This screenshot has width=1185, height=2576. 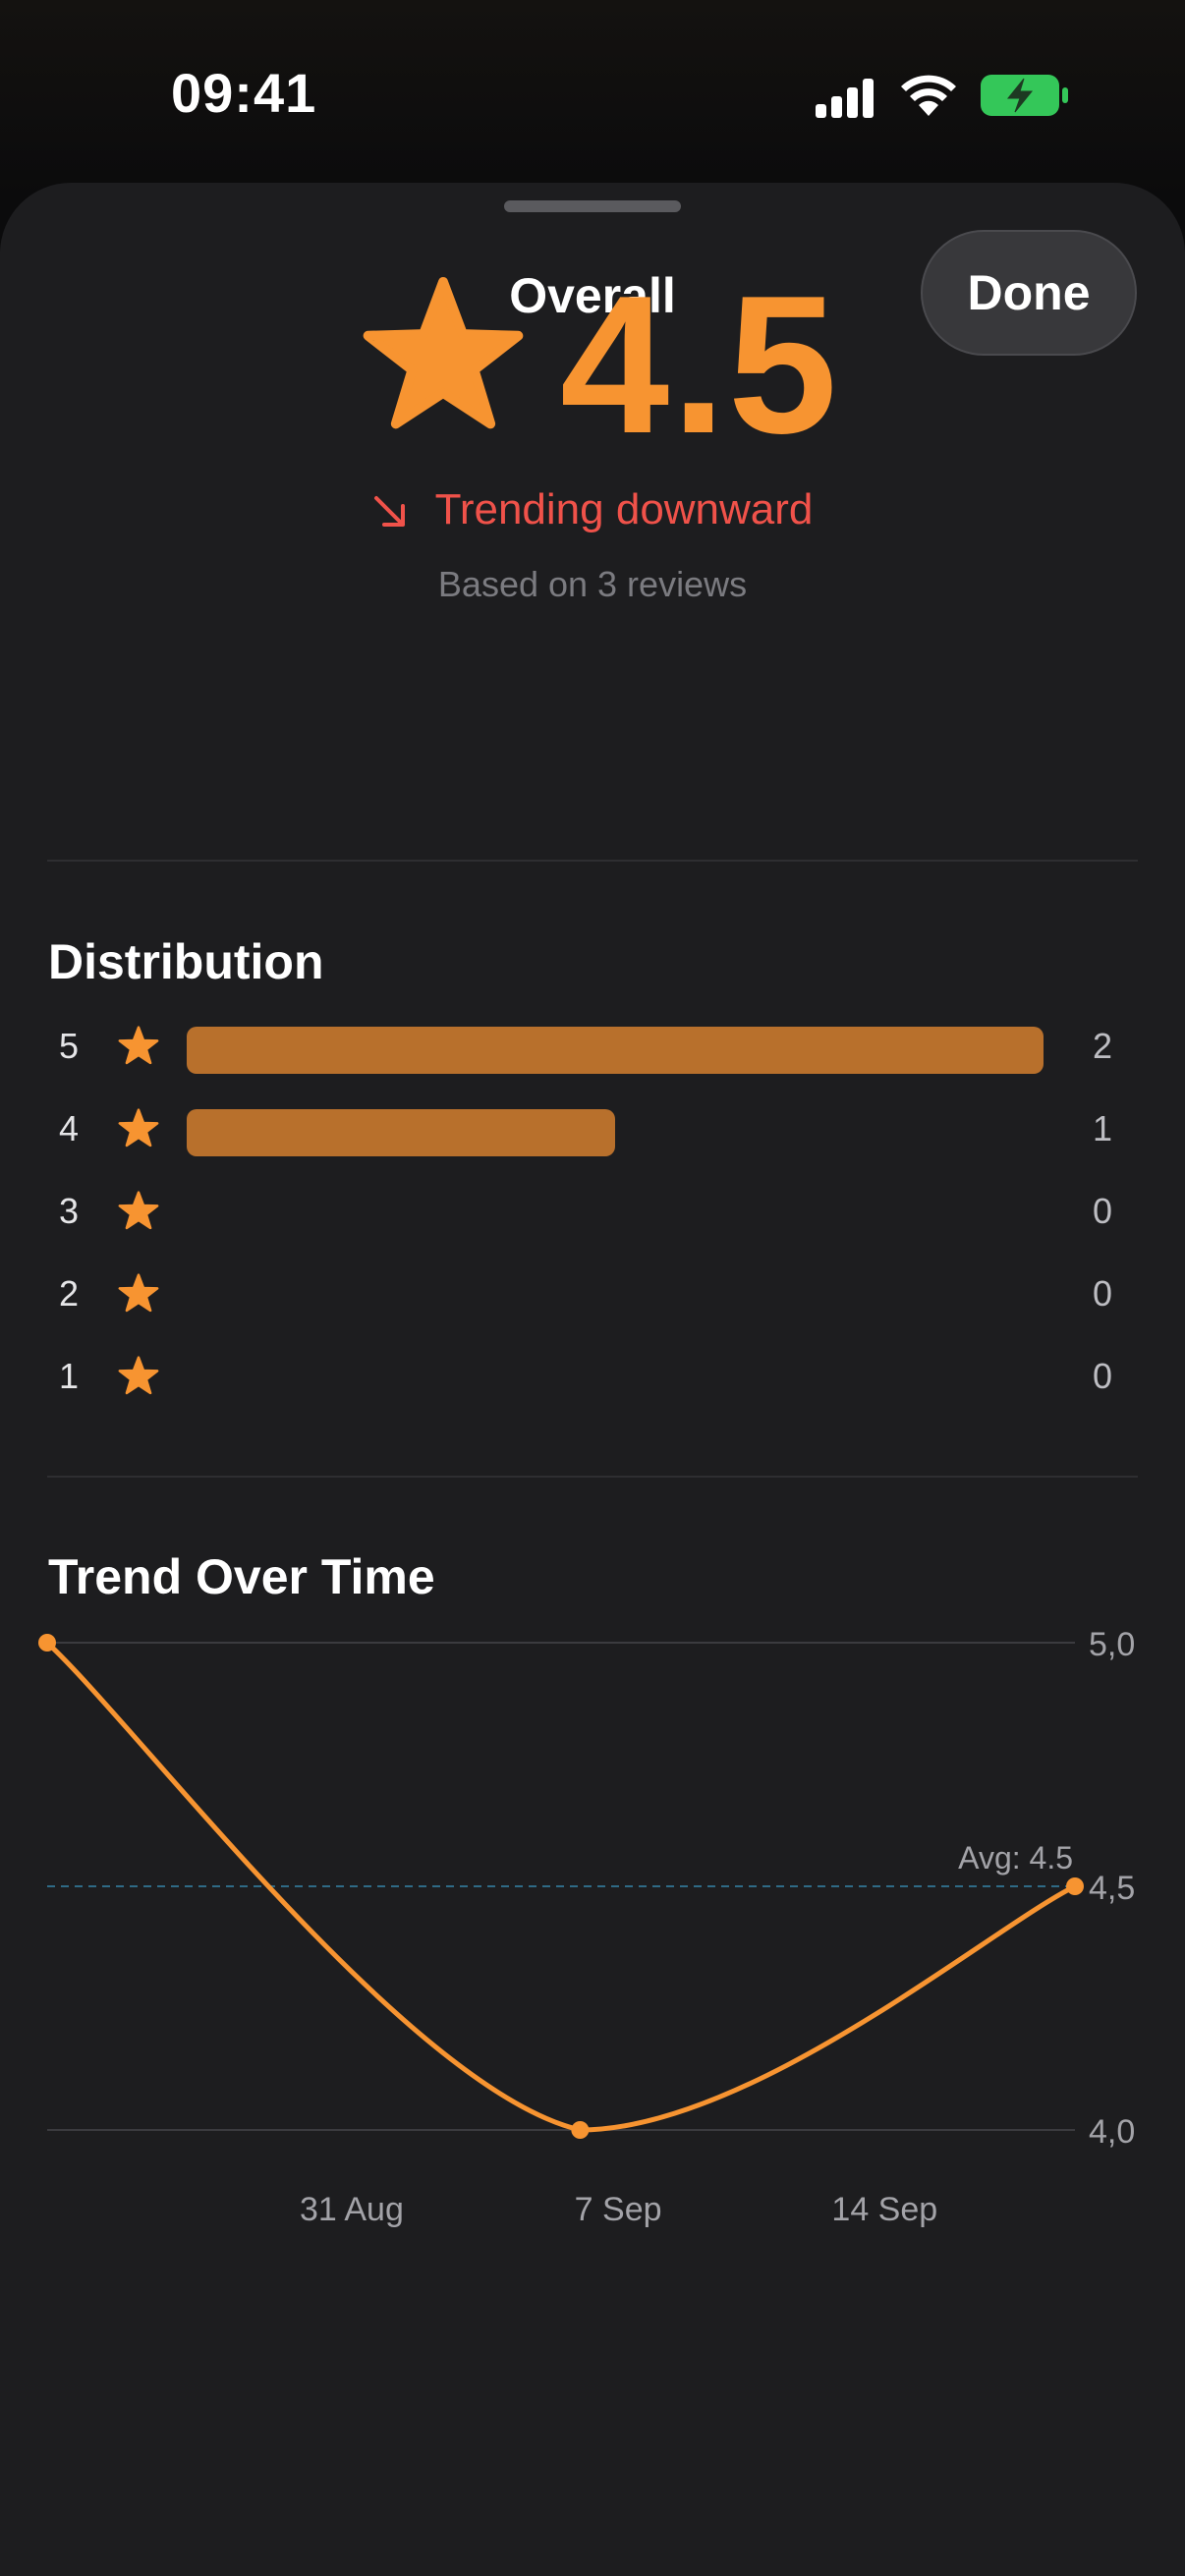 I want to click on sheet-grabber, so click(x=592, y=206).